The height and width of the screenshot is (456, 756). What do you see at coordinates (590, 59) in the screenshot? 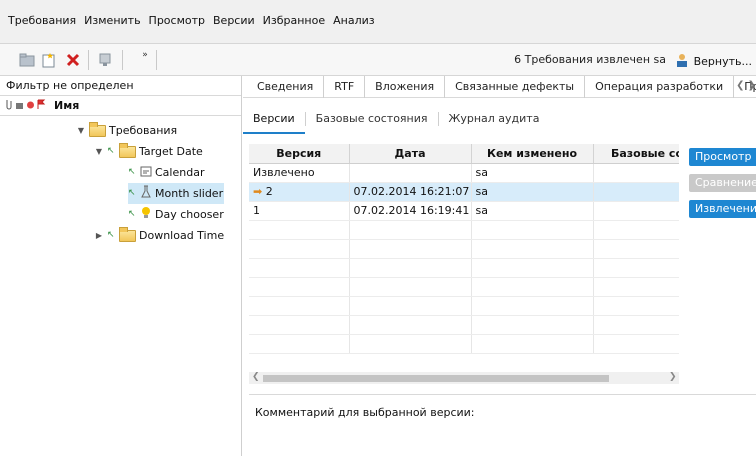
I see `status-text: 6 Требования извлечен sa` at bounding box center [590, 59].